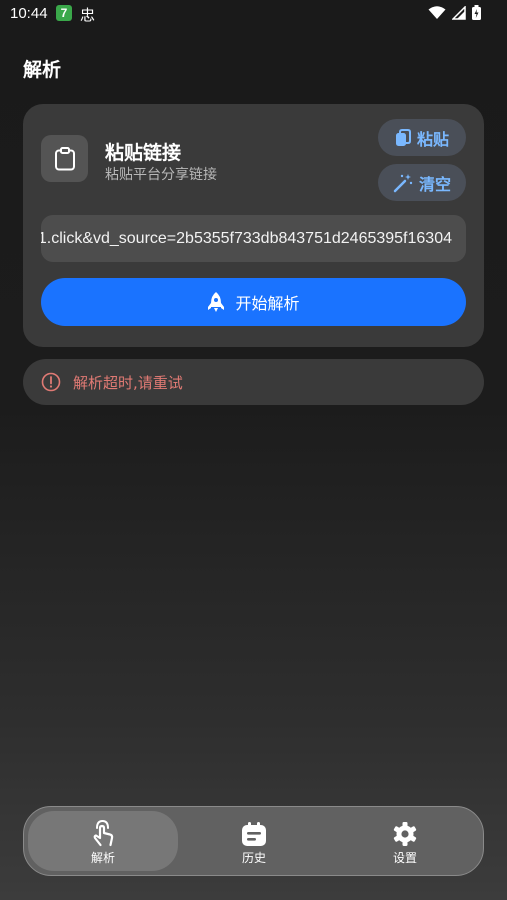 Image resolution: width=507 pixels, height=900 pixels. I want to click on start-parse-label: 开始解析, so click(267, 303).